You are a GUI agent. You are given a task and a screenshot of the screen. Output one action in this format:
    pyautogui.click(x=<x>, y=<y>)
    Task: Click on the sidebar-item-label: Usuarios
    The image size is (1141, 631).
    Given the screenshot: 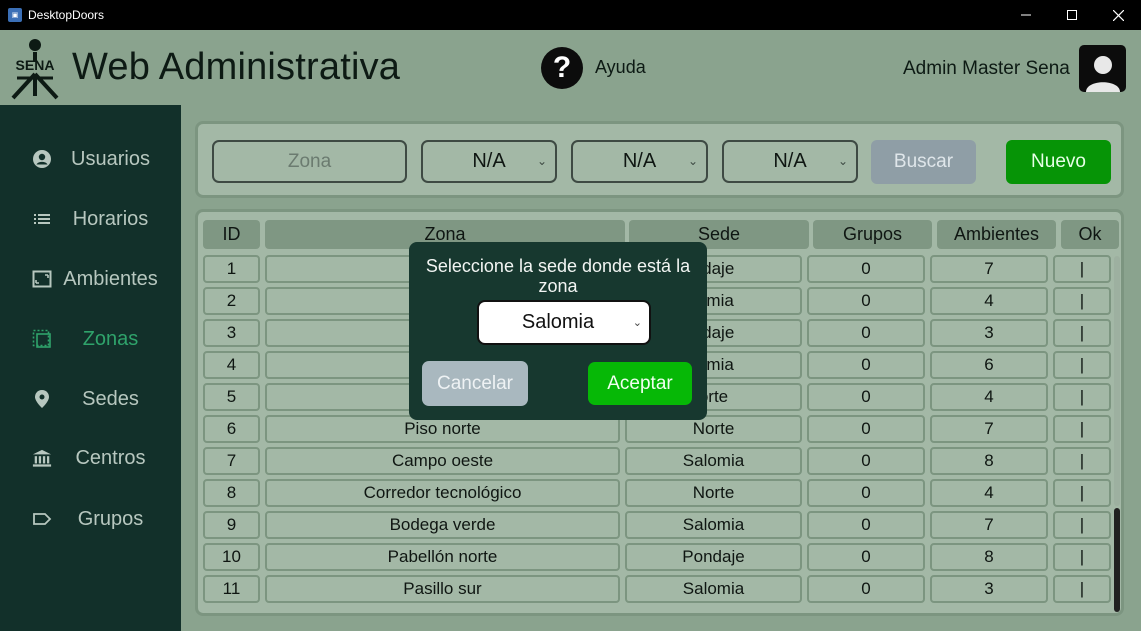 What is the action you would take?
    pyautogui.click(x=110, y=158)
    